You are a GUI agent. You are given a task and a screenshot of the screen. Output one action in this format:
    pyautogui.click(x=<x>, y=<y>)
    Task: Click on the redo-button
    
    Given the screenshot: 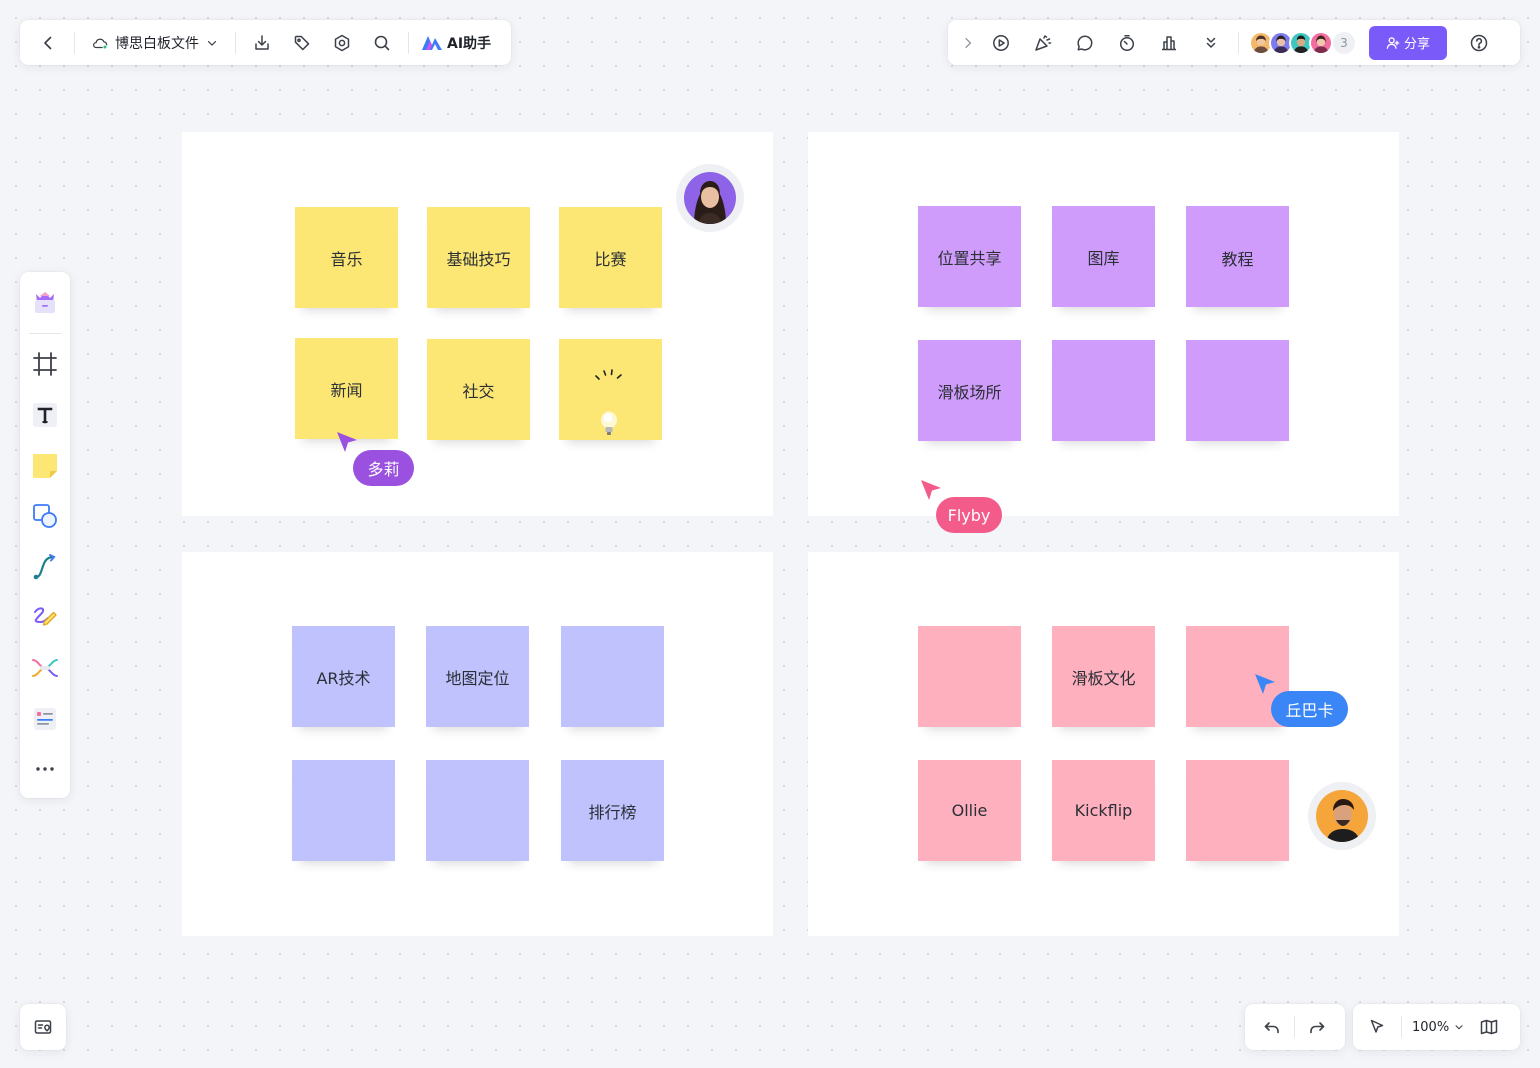 What is the action you would take?
    pyautogui.click(x=1317, y=1027)
    